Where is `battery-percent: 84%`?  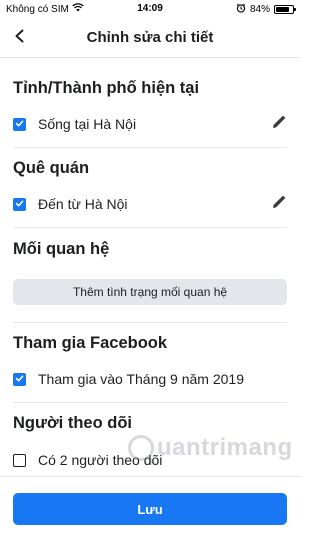 battery-percent: 84% is located at coordinates (259, 9).